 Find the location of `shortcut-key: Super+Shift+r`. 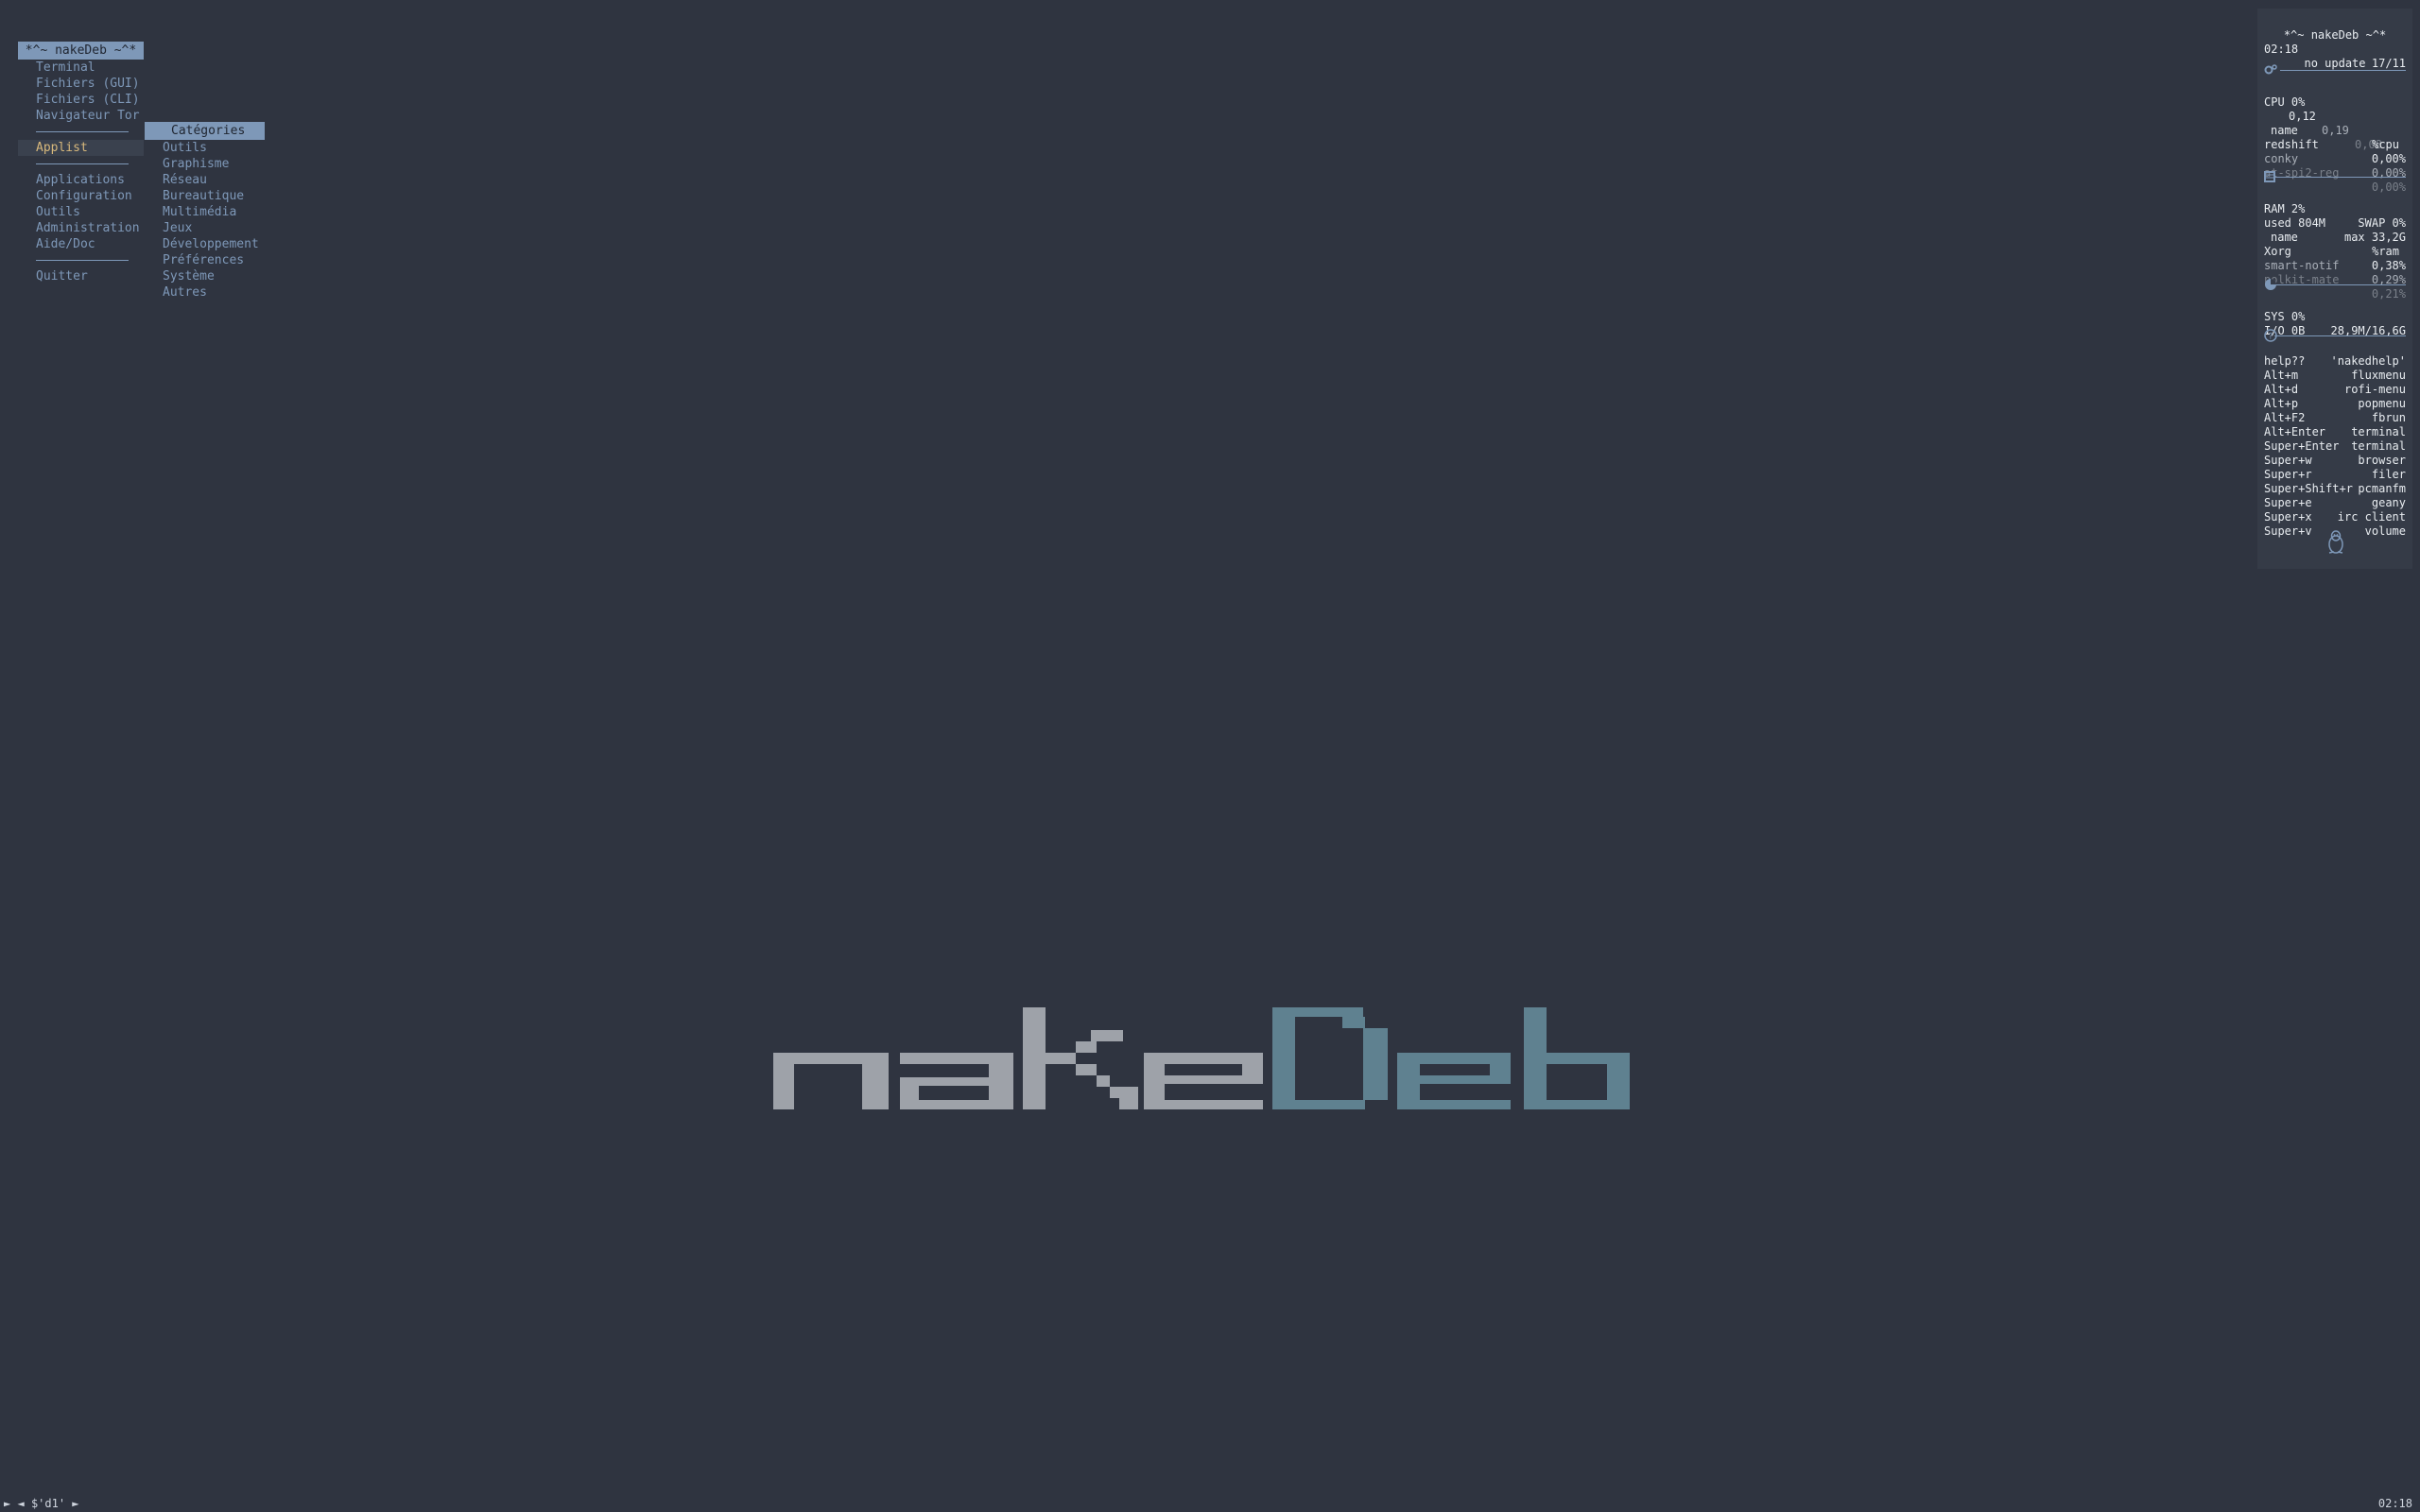

shortcut-key: Super+Shift+r is located at coordinates (2308, 488).